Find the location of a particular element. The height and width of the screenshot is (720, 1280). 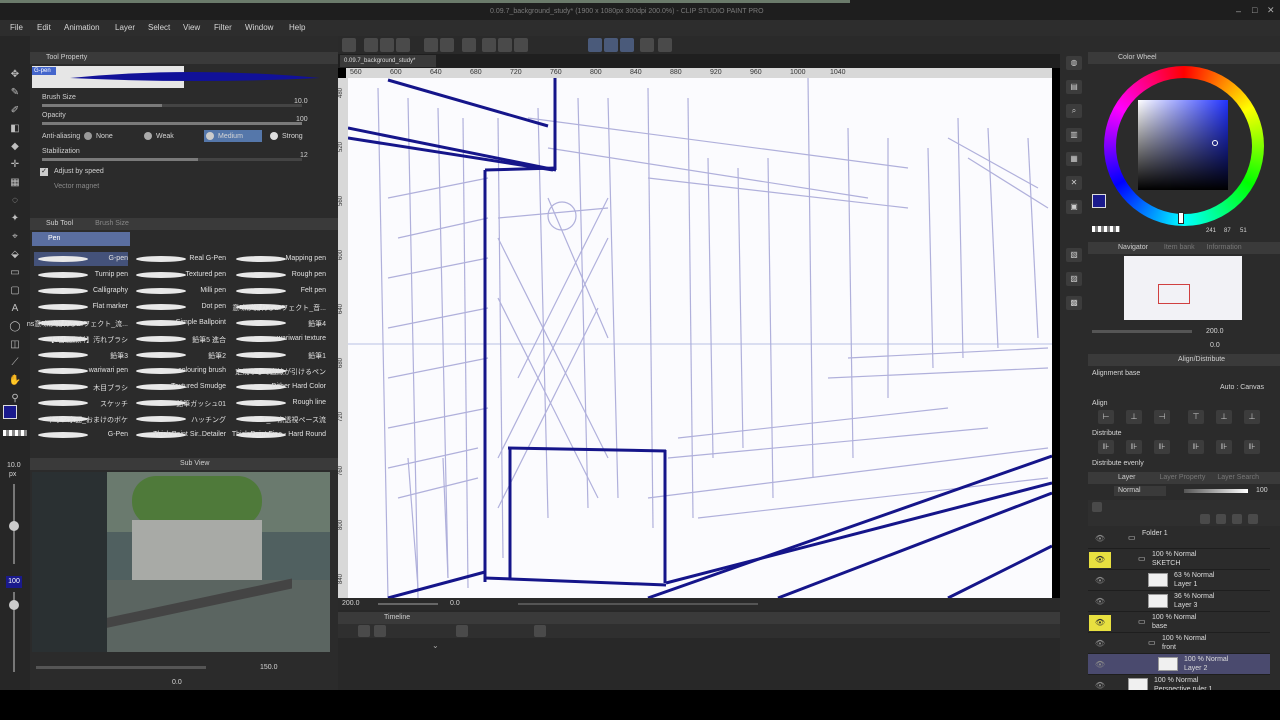

snap-ruler-icon is located at coordinates (595, 45).